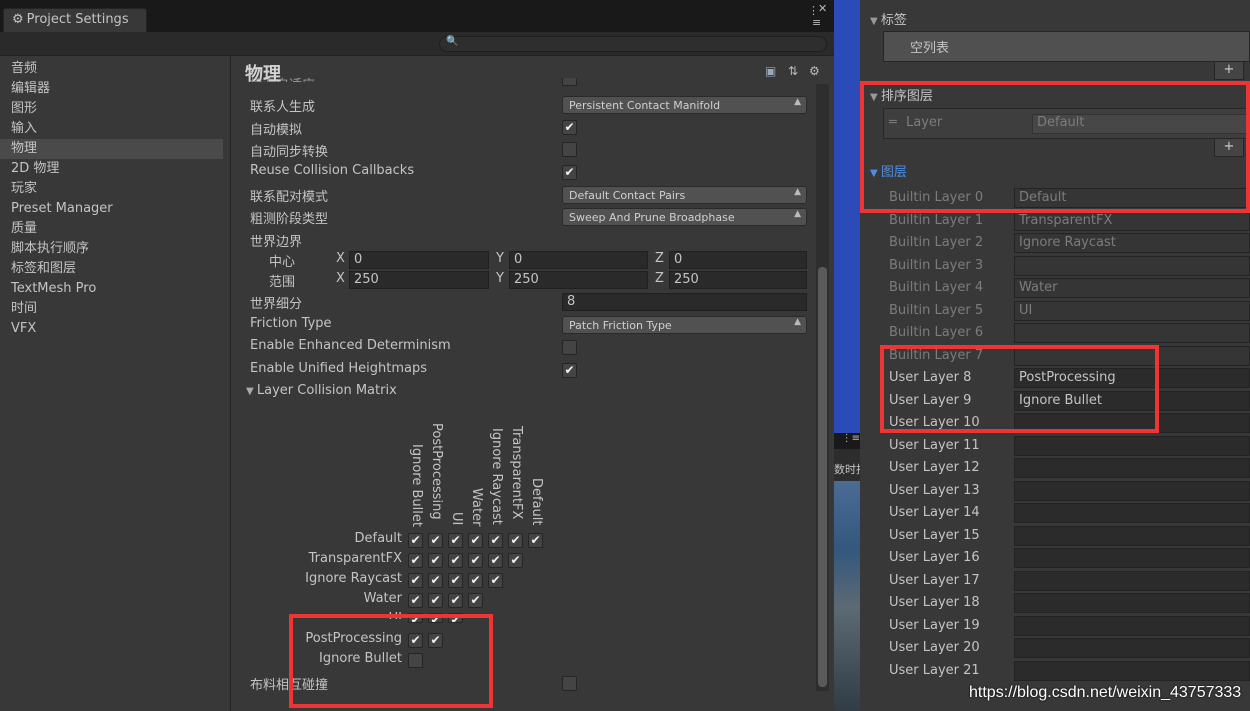 The image size is (1250, 711). Describe the element at coordinates (1132, 400) in the screenshot. I see `layer-field: Ignore Bullet` at that location.